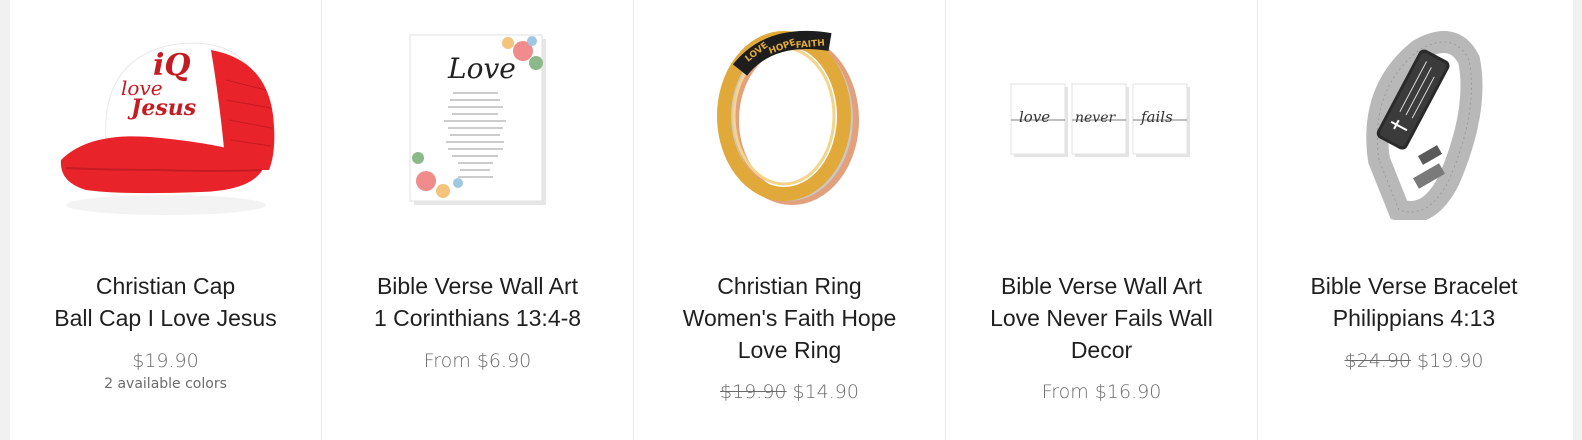 The width and height of the screenshot is (1582, 440). I want to click on wall-art-set-icon: love never fails, so click(1100, 120).